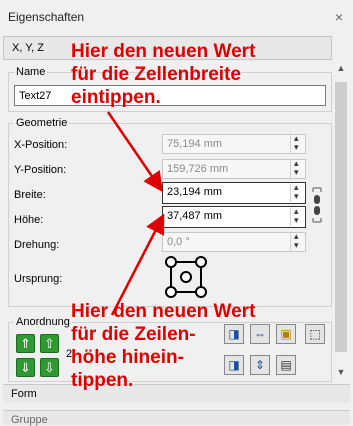 The height and width of the screenshot is (426, 353). What do you see at coordinates (297, 143) in the screenshot?
I see `x-position-spin` at bounding box center [297, 143].